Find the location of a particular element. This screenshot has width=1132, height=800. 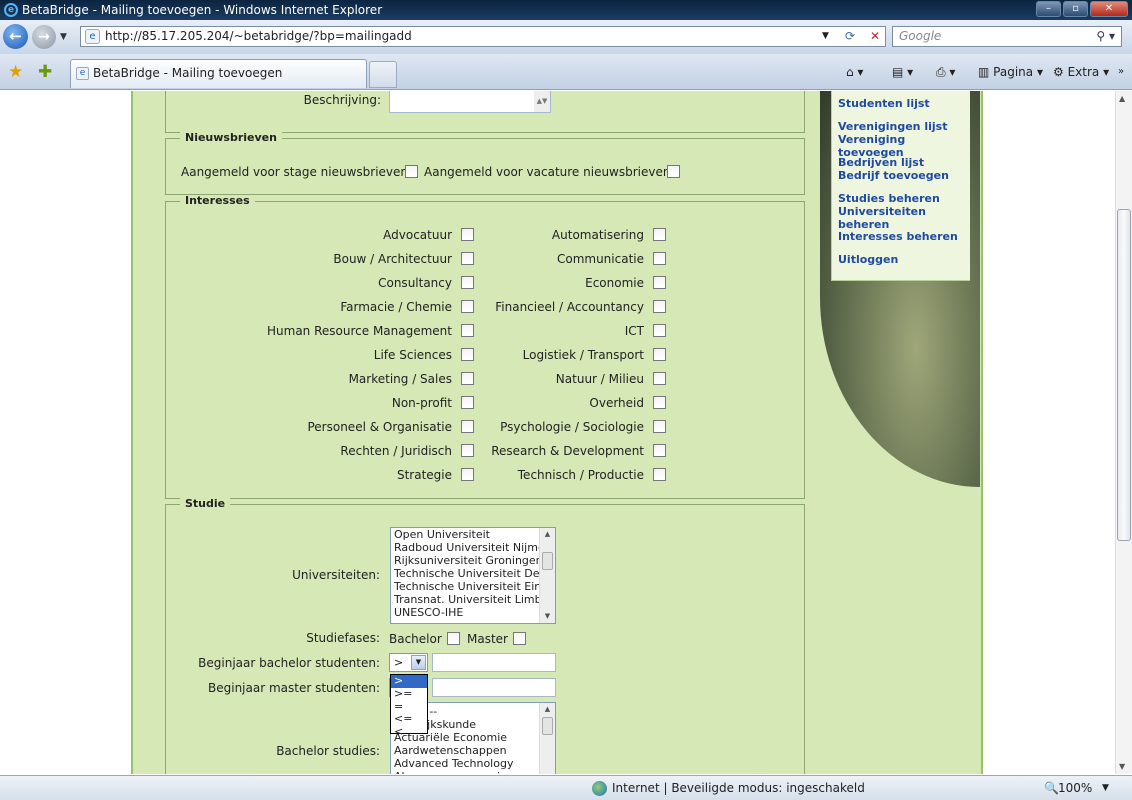

zoom-dropdown-icon: ▼ is located at coordinates (1105, 788).